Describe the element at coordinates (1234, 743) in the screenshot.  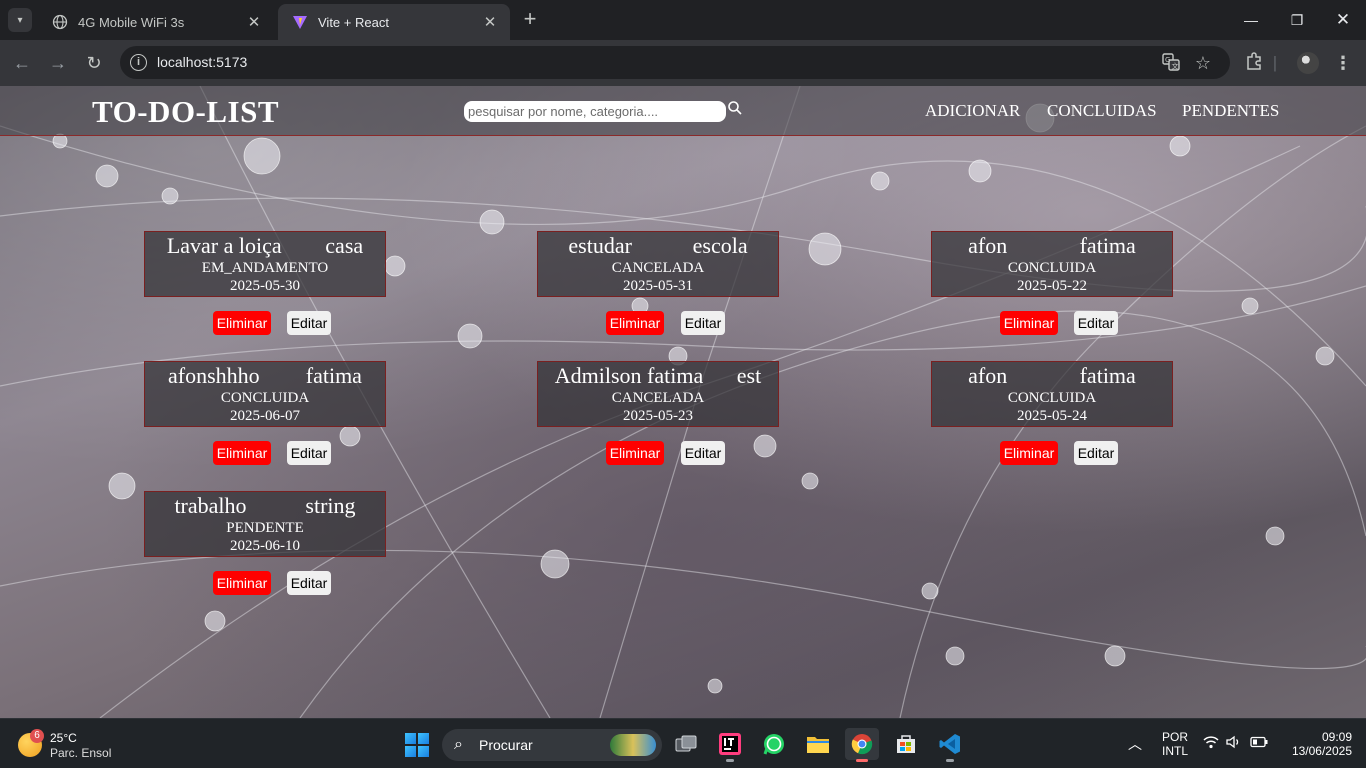
I see `volume-icon` at that location.